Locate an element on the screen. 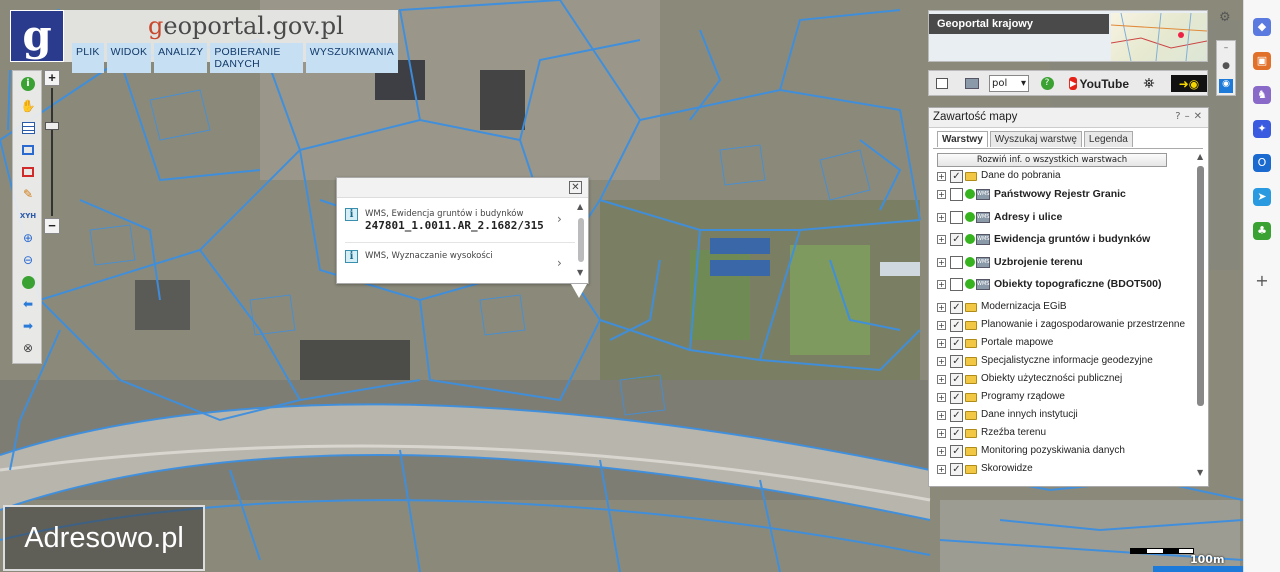  eye-icon: ◉ is located at coordinates (1226, 86).